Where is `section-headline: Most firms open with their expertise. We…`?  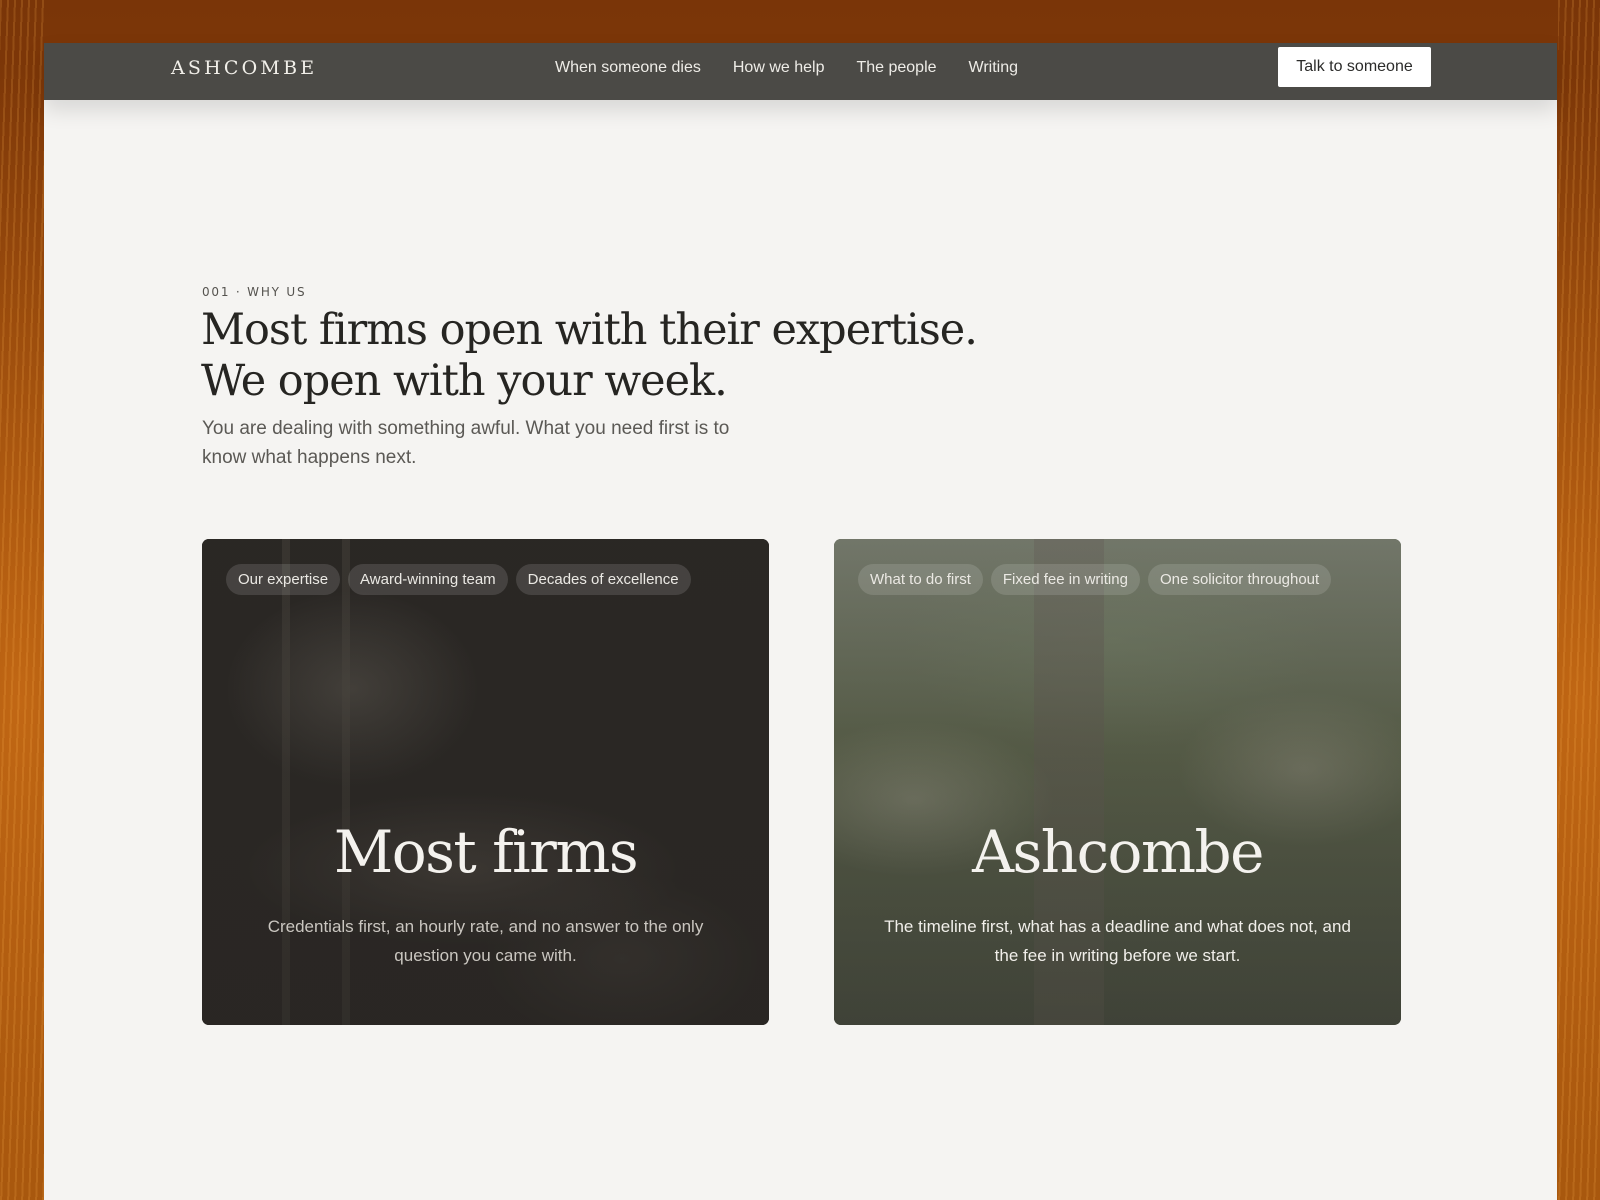
section-headline: Most firms open with their expertise. We… is located at coordinates (589, 355).